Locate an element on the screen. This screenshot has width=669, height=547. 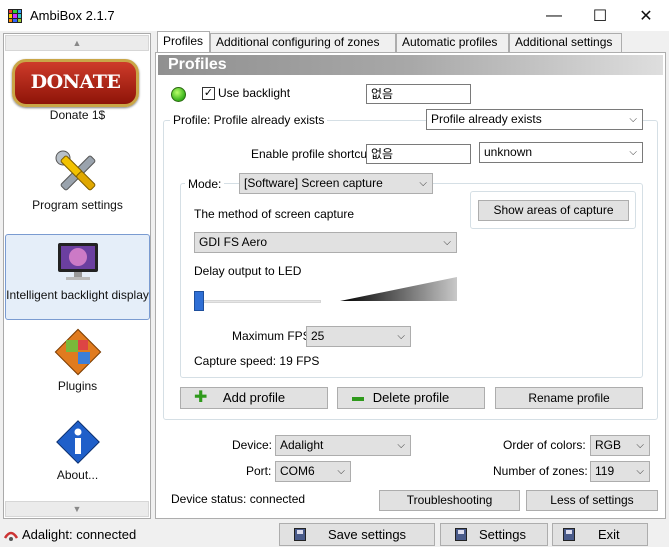
troubleshooting-button: Troubleshooting is located at coordinates (449, 500).